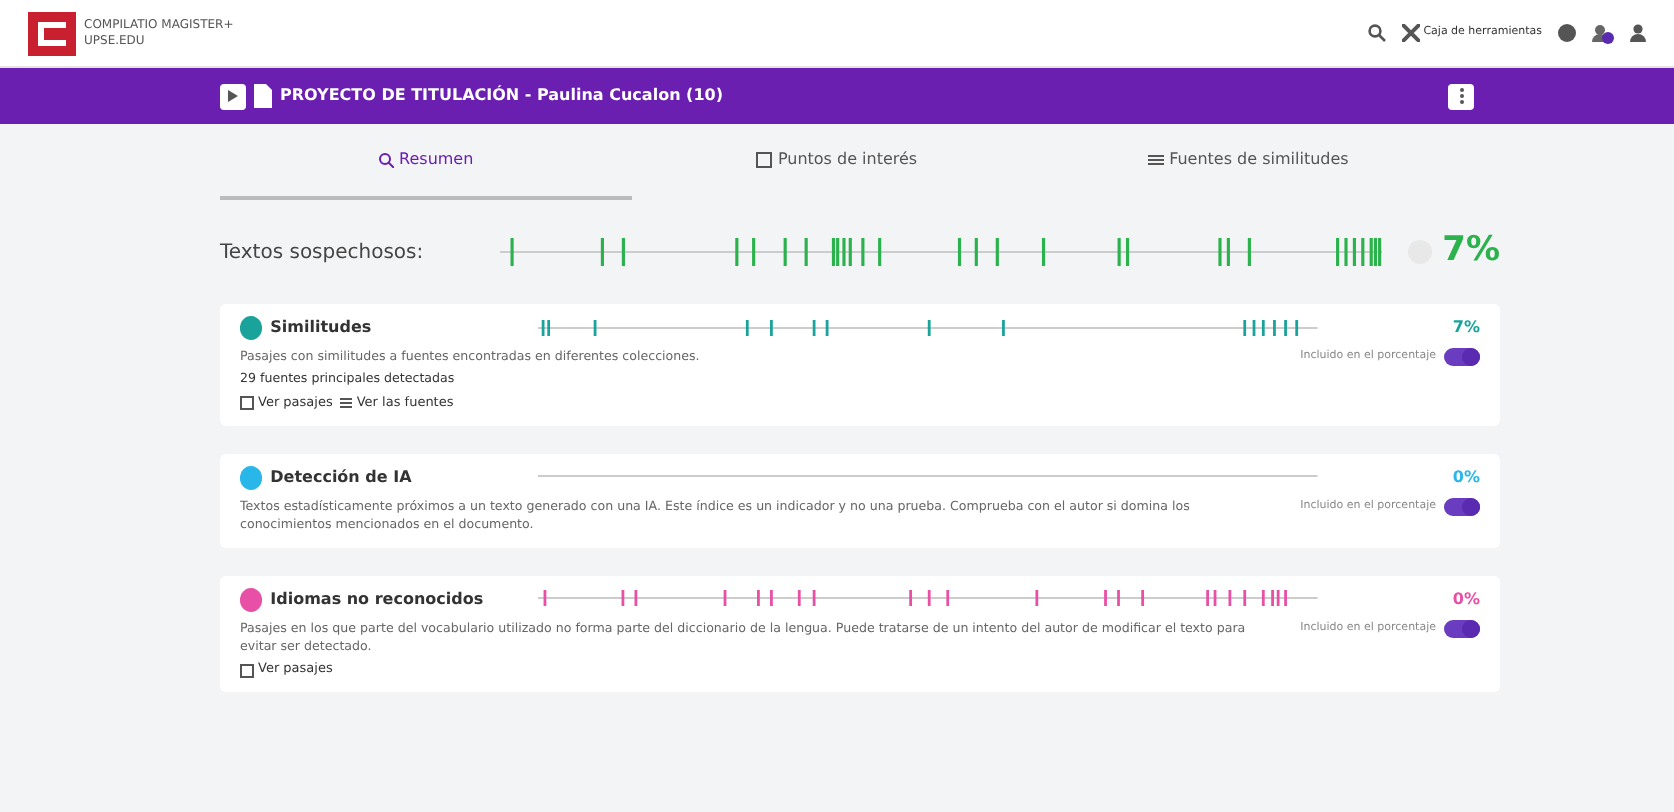 This screenshot has height=812, width=1674. What do you see at coordinates (342, 477) in the screenshot?
I see `card-title: Detección de IA` at bounding box center [342, 477].